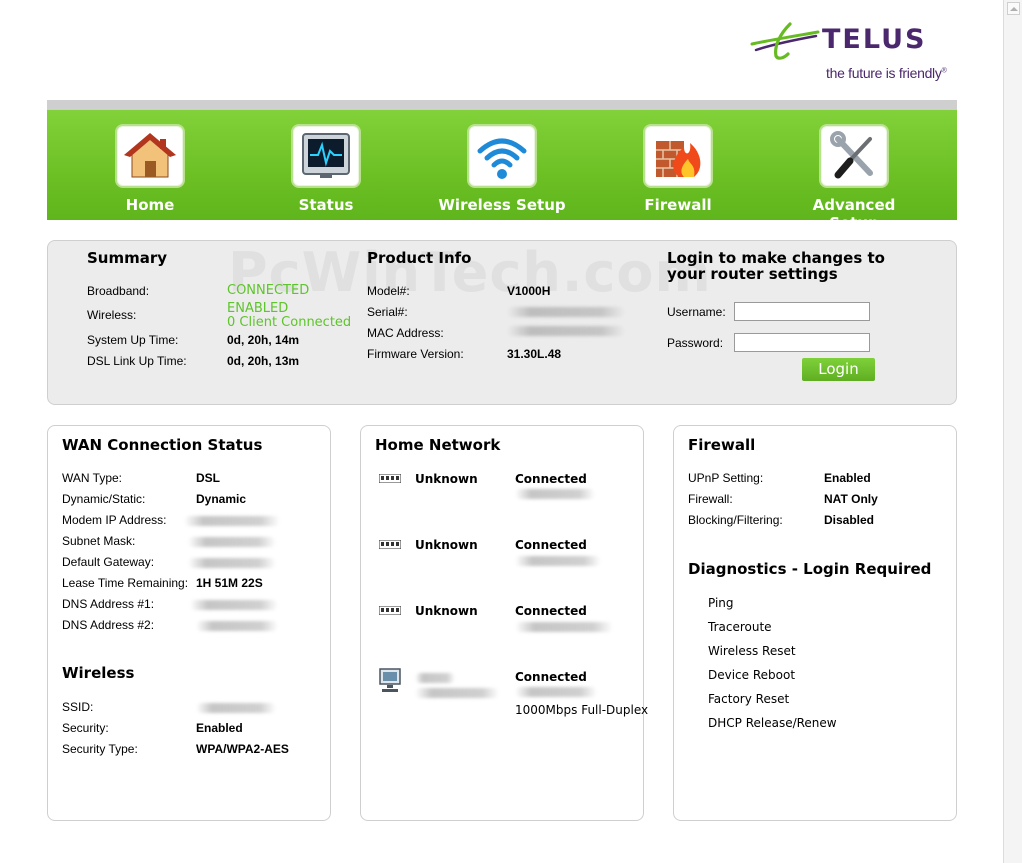 Image resolution: width=1022 pixels, height=863 pixels. What do you see at coordinates (502, 205) in the screenshot?
I see `nav-wireless-label: Wireless Setup` at bounding box center [502, 205].